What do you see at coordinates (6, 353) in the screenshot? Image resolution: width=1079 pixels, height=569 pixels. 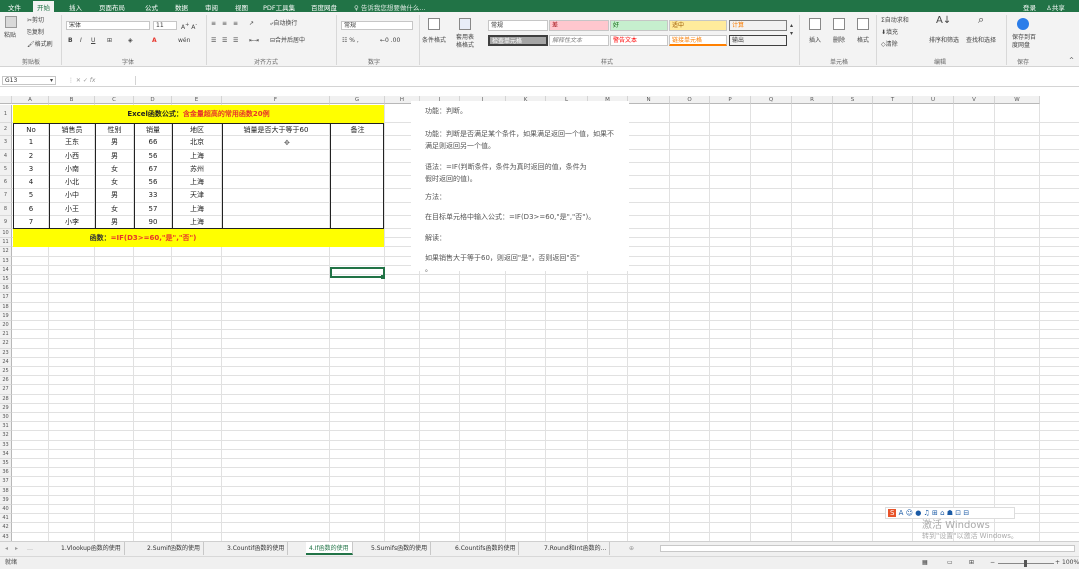 I see `row-header: 23` at bounding box center [6, 353].